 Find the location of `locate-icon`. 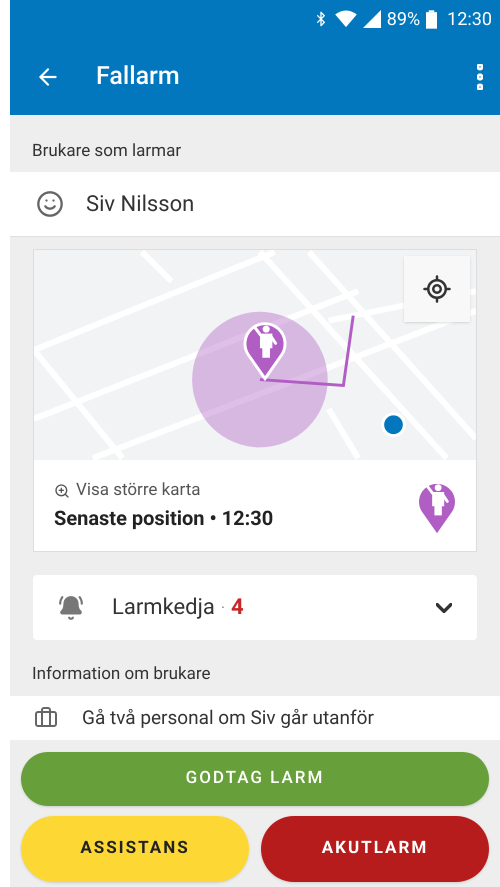

locate-icon is located at coordinates (437, 289).